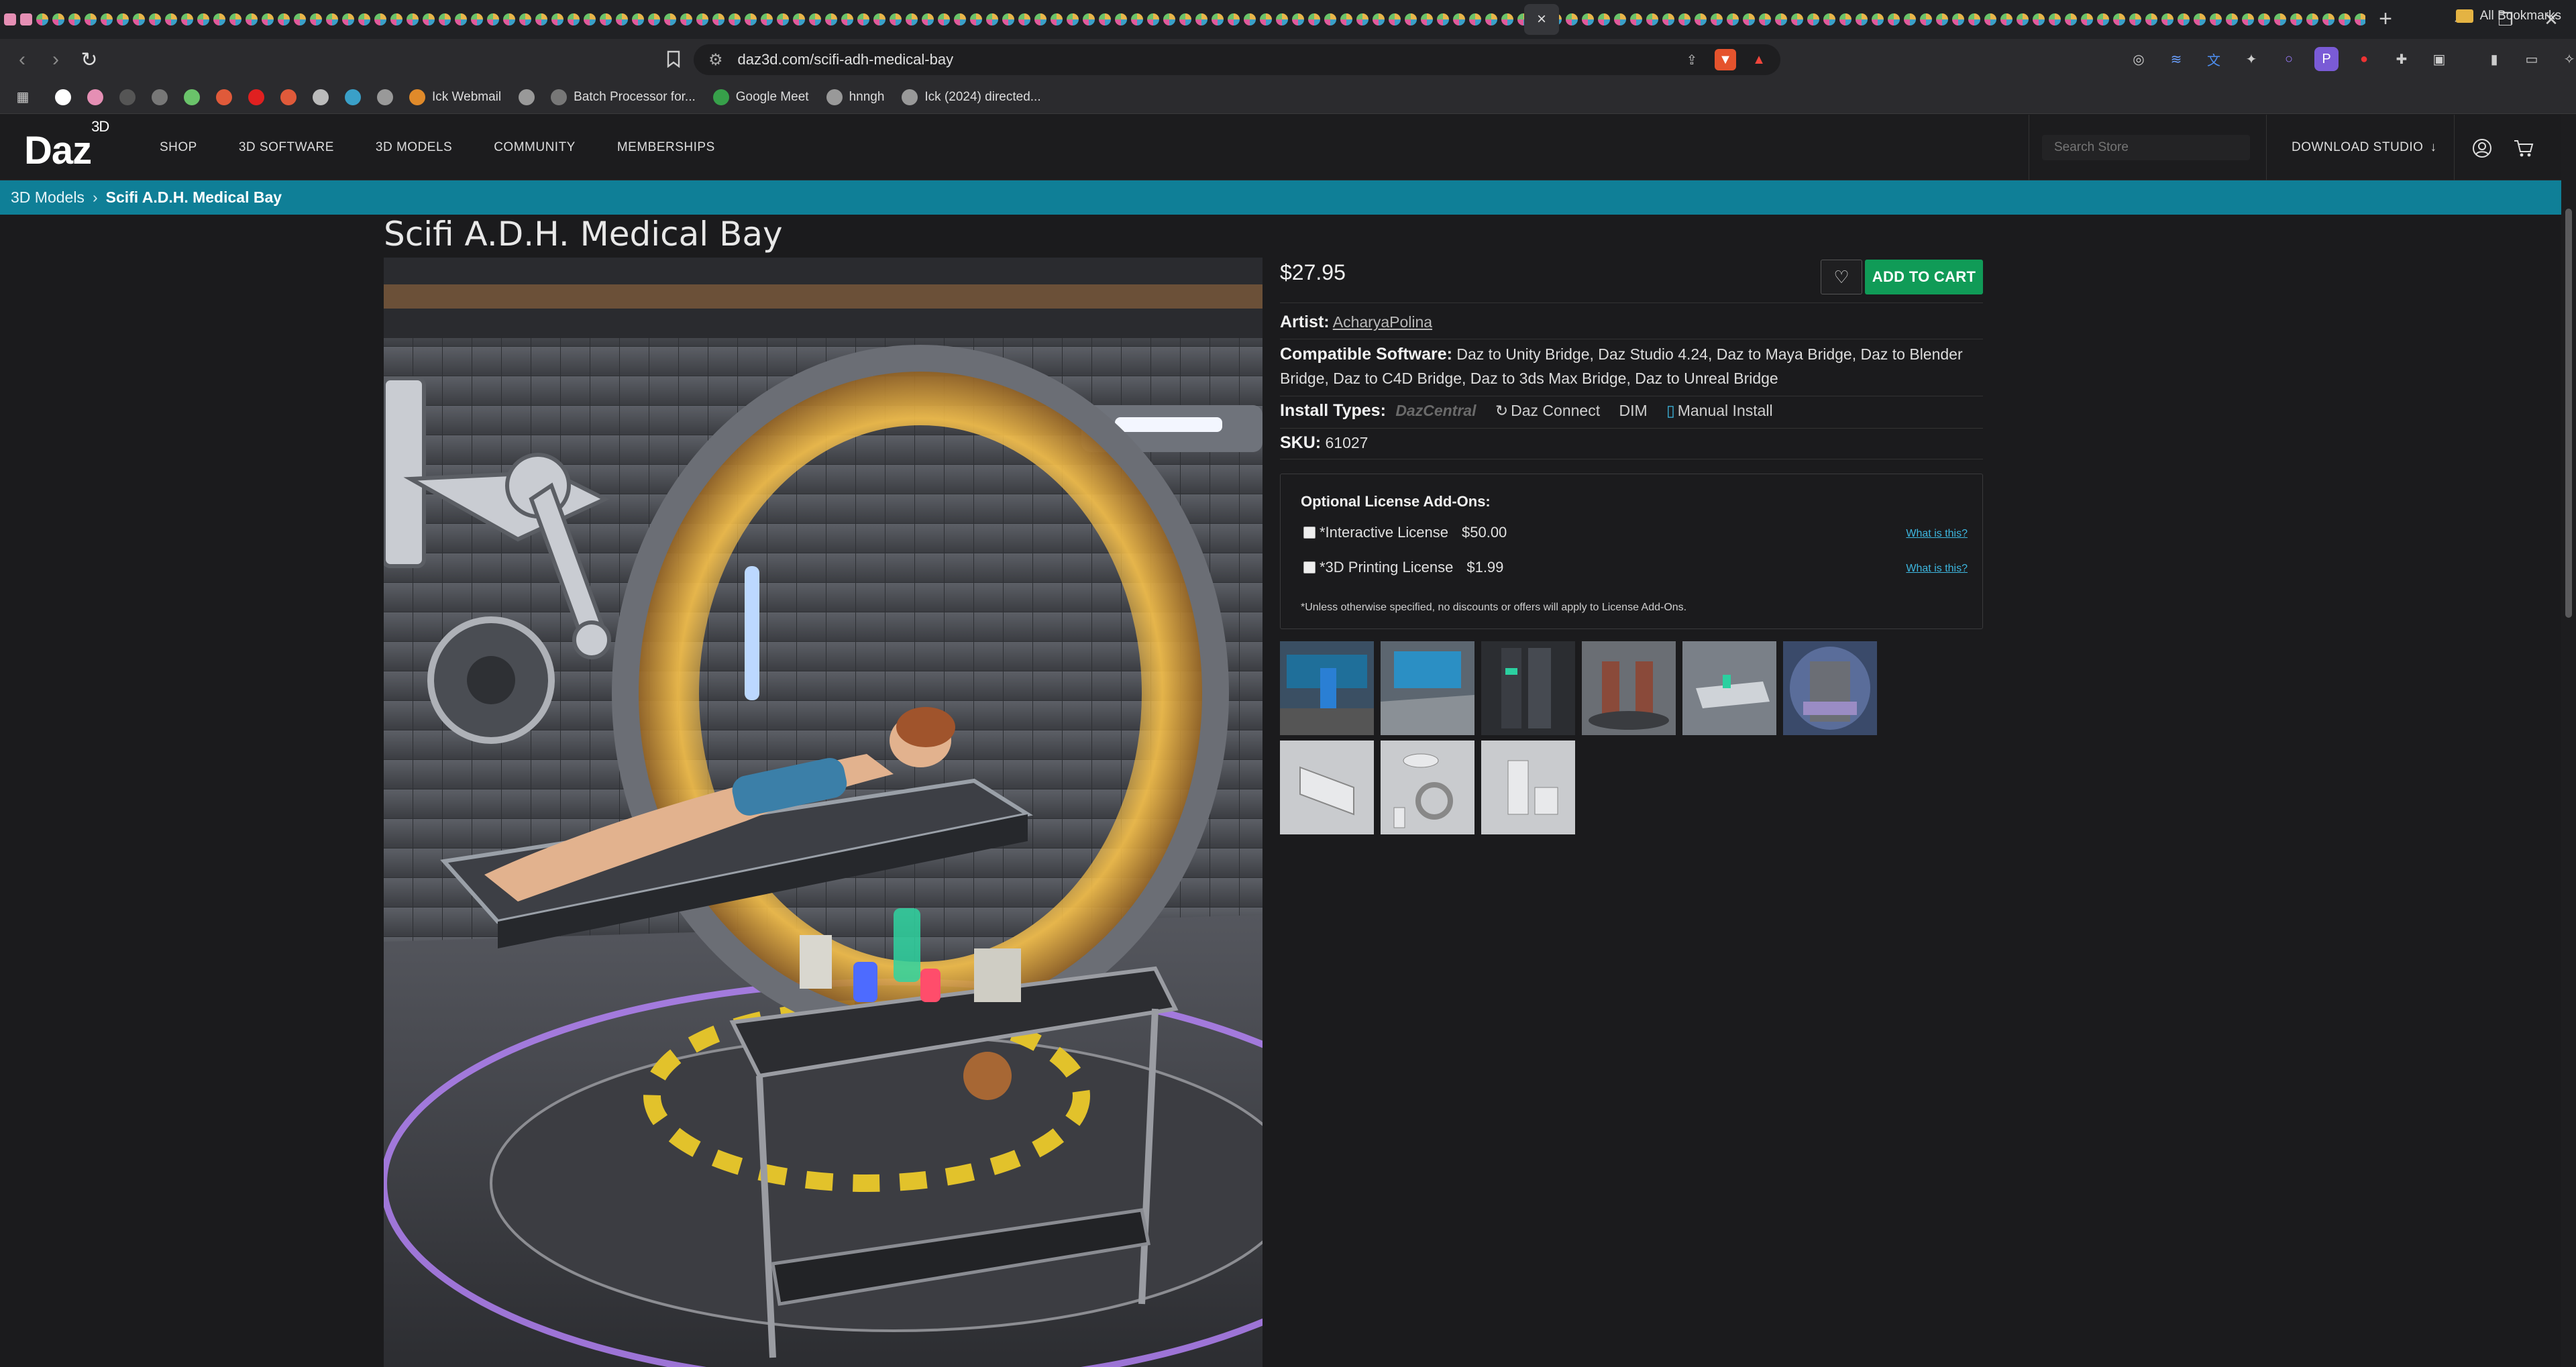  Describe the element at coordinates (846, 60) in the screenshot. I see `url-text: daz3d.com/scifi-adh-medical-bay` at that location.